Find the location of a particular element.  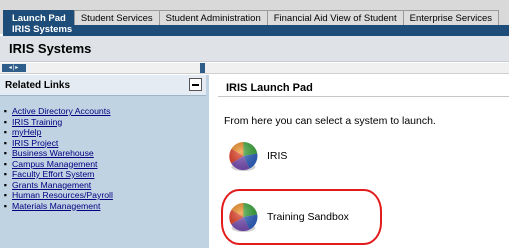

frame-collapse-control: ◂|▸ is located at coordinates (14, 68).